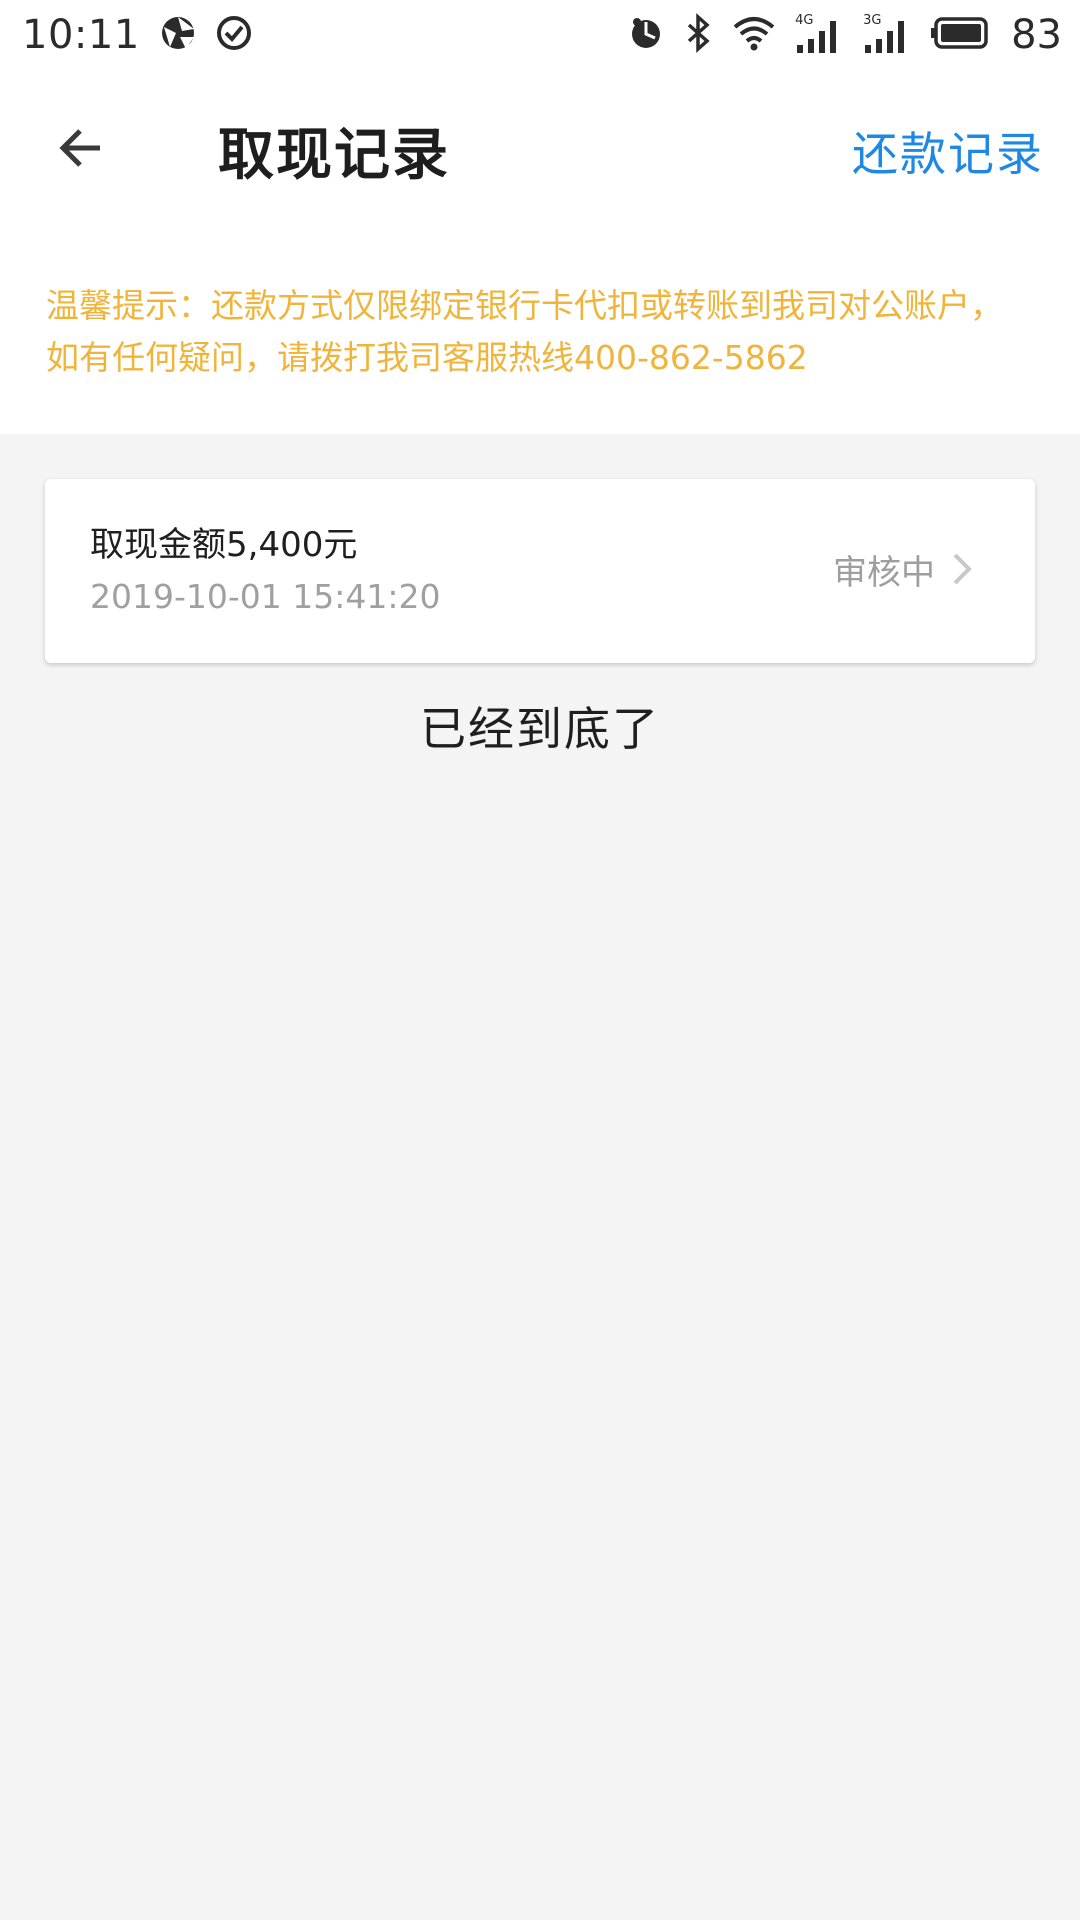  What do you see at coordinates (948, 151) in the screenshot?
I see `repay-records-link: 还款记录` at bounding box center [948, 151].